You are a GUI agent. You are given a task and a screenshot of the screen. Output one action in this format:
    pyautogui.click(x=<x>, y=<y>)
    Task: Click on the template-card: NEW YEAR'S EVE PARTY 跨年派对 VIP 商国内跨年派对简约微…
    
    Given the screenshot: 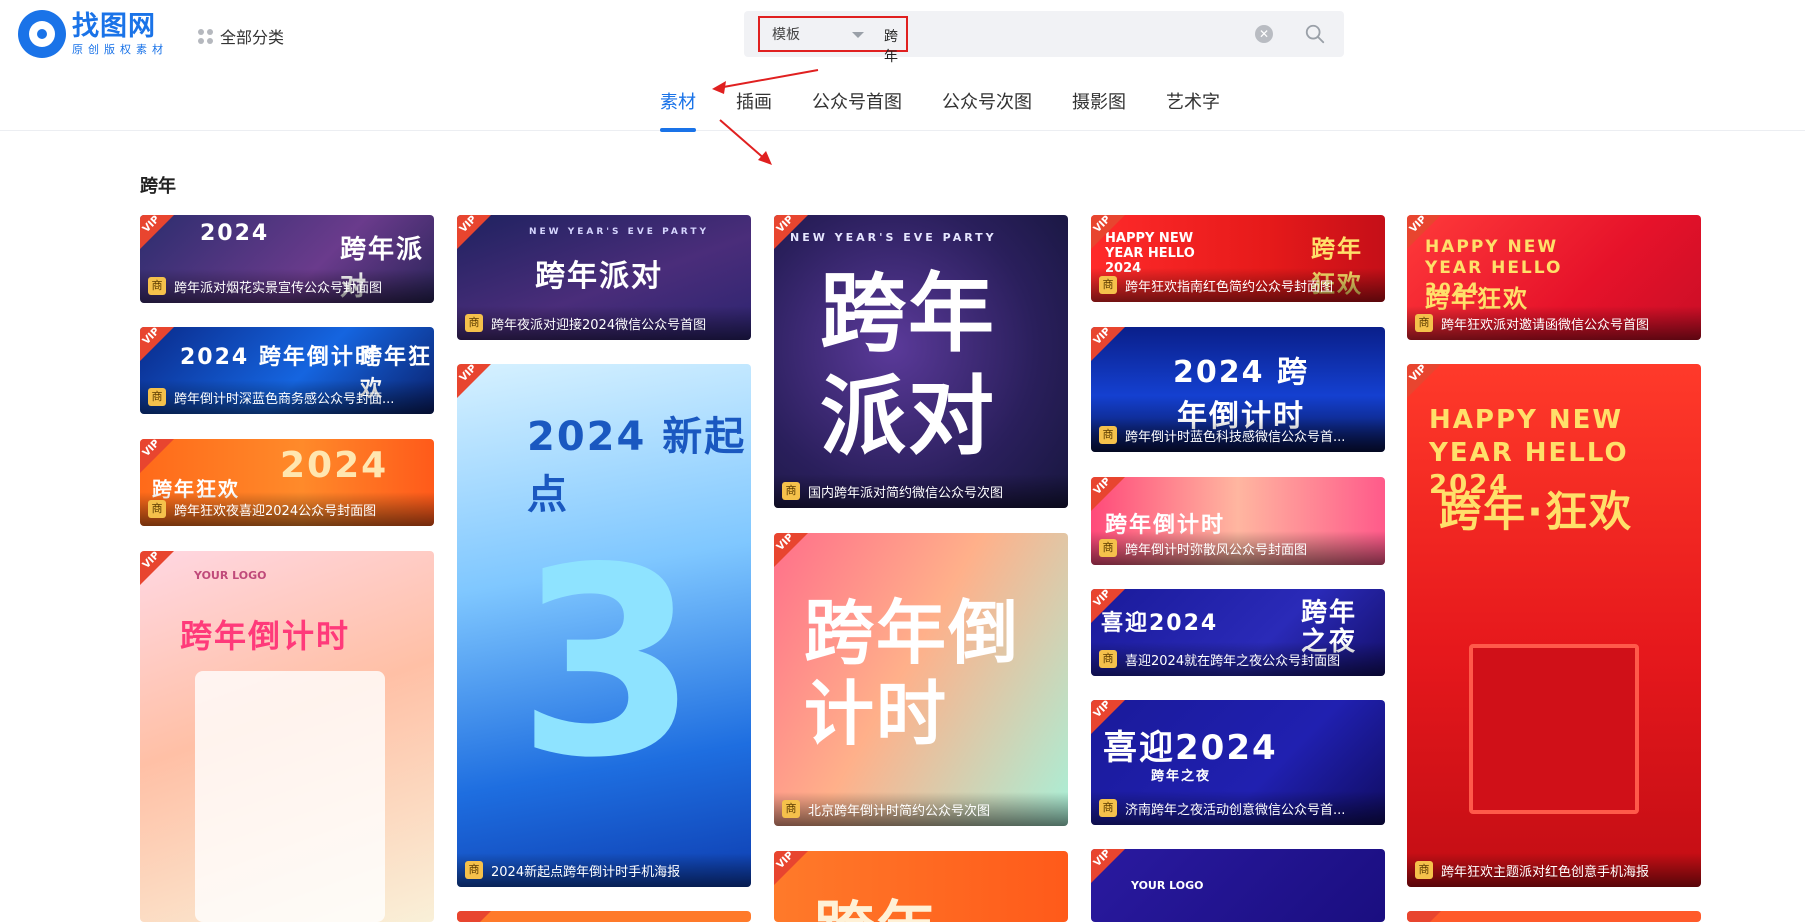 What is the action you would take?
    pyautogui.click(x=921, y=361)
    